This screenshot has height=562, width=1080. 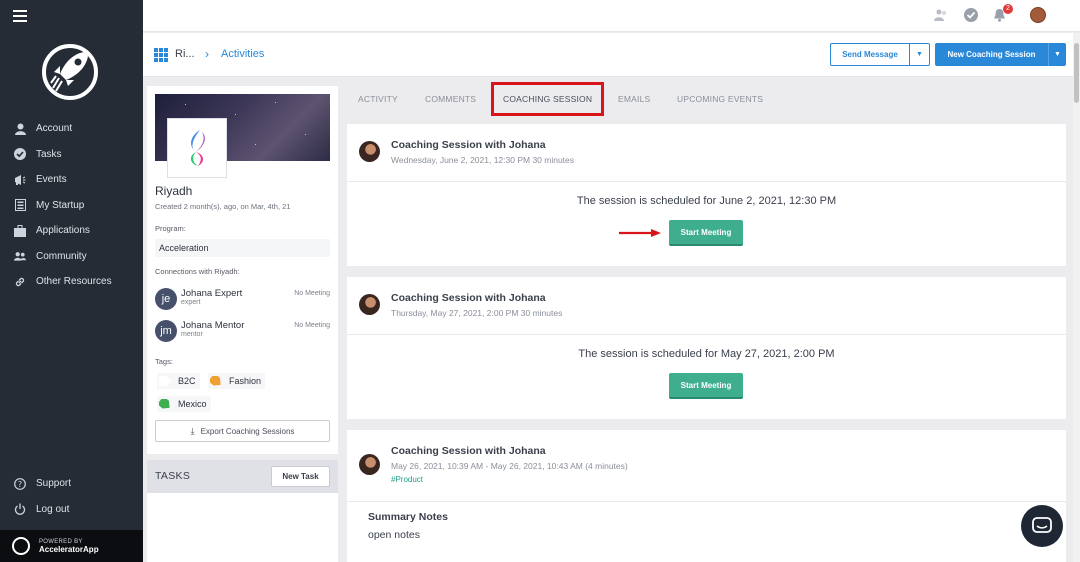 What do you see at coordinates (166, 331) in the screenshot?
I see `avatar: jm` at bounding box center [166, 331].